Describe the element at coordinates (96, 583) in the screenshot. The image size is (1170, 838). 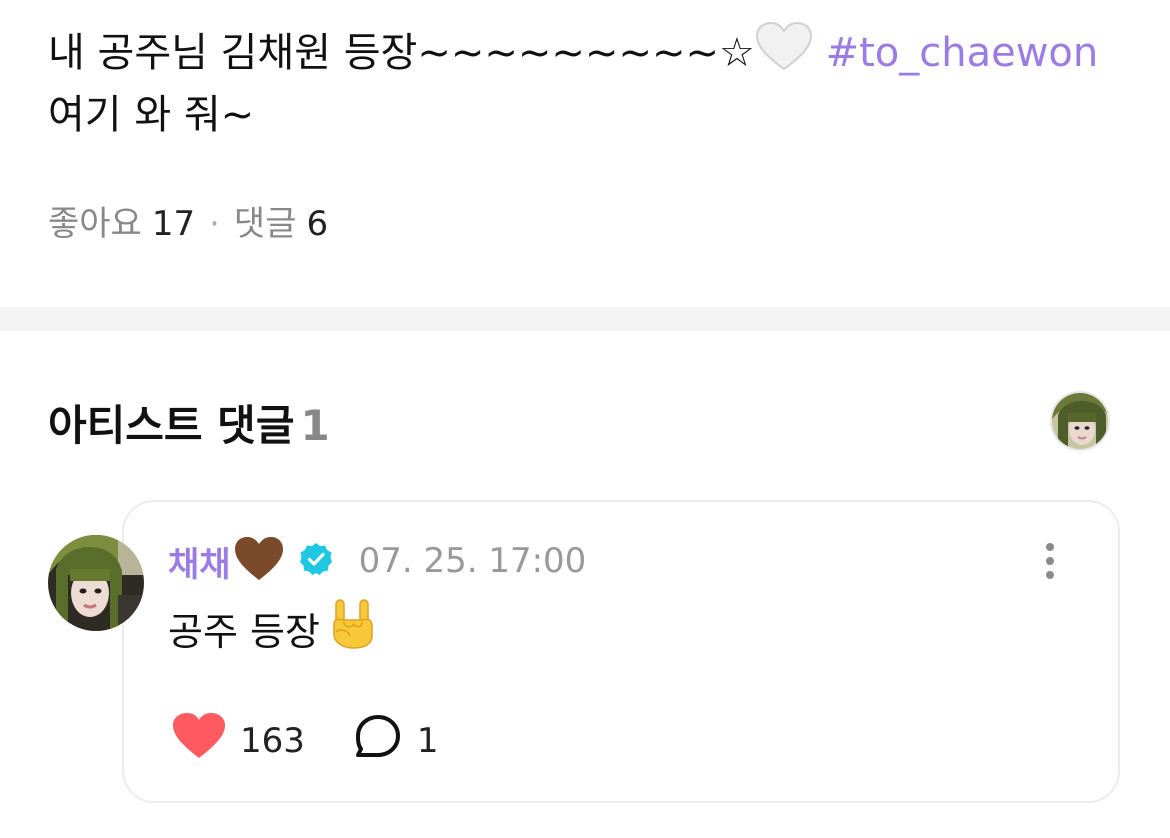
I see `comment-author-avatar` at that location.